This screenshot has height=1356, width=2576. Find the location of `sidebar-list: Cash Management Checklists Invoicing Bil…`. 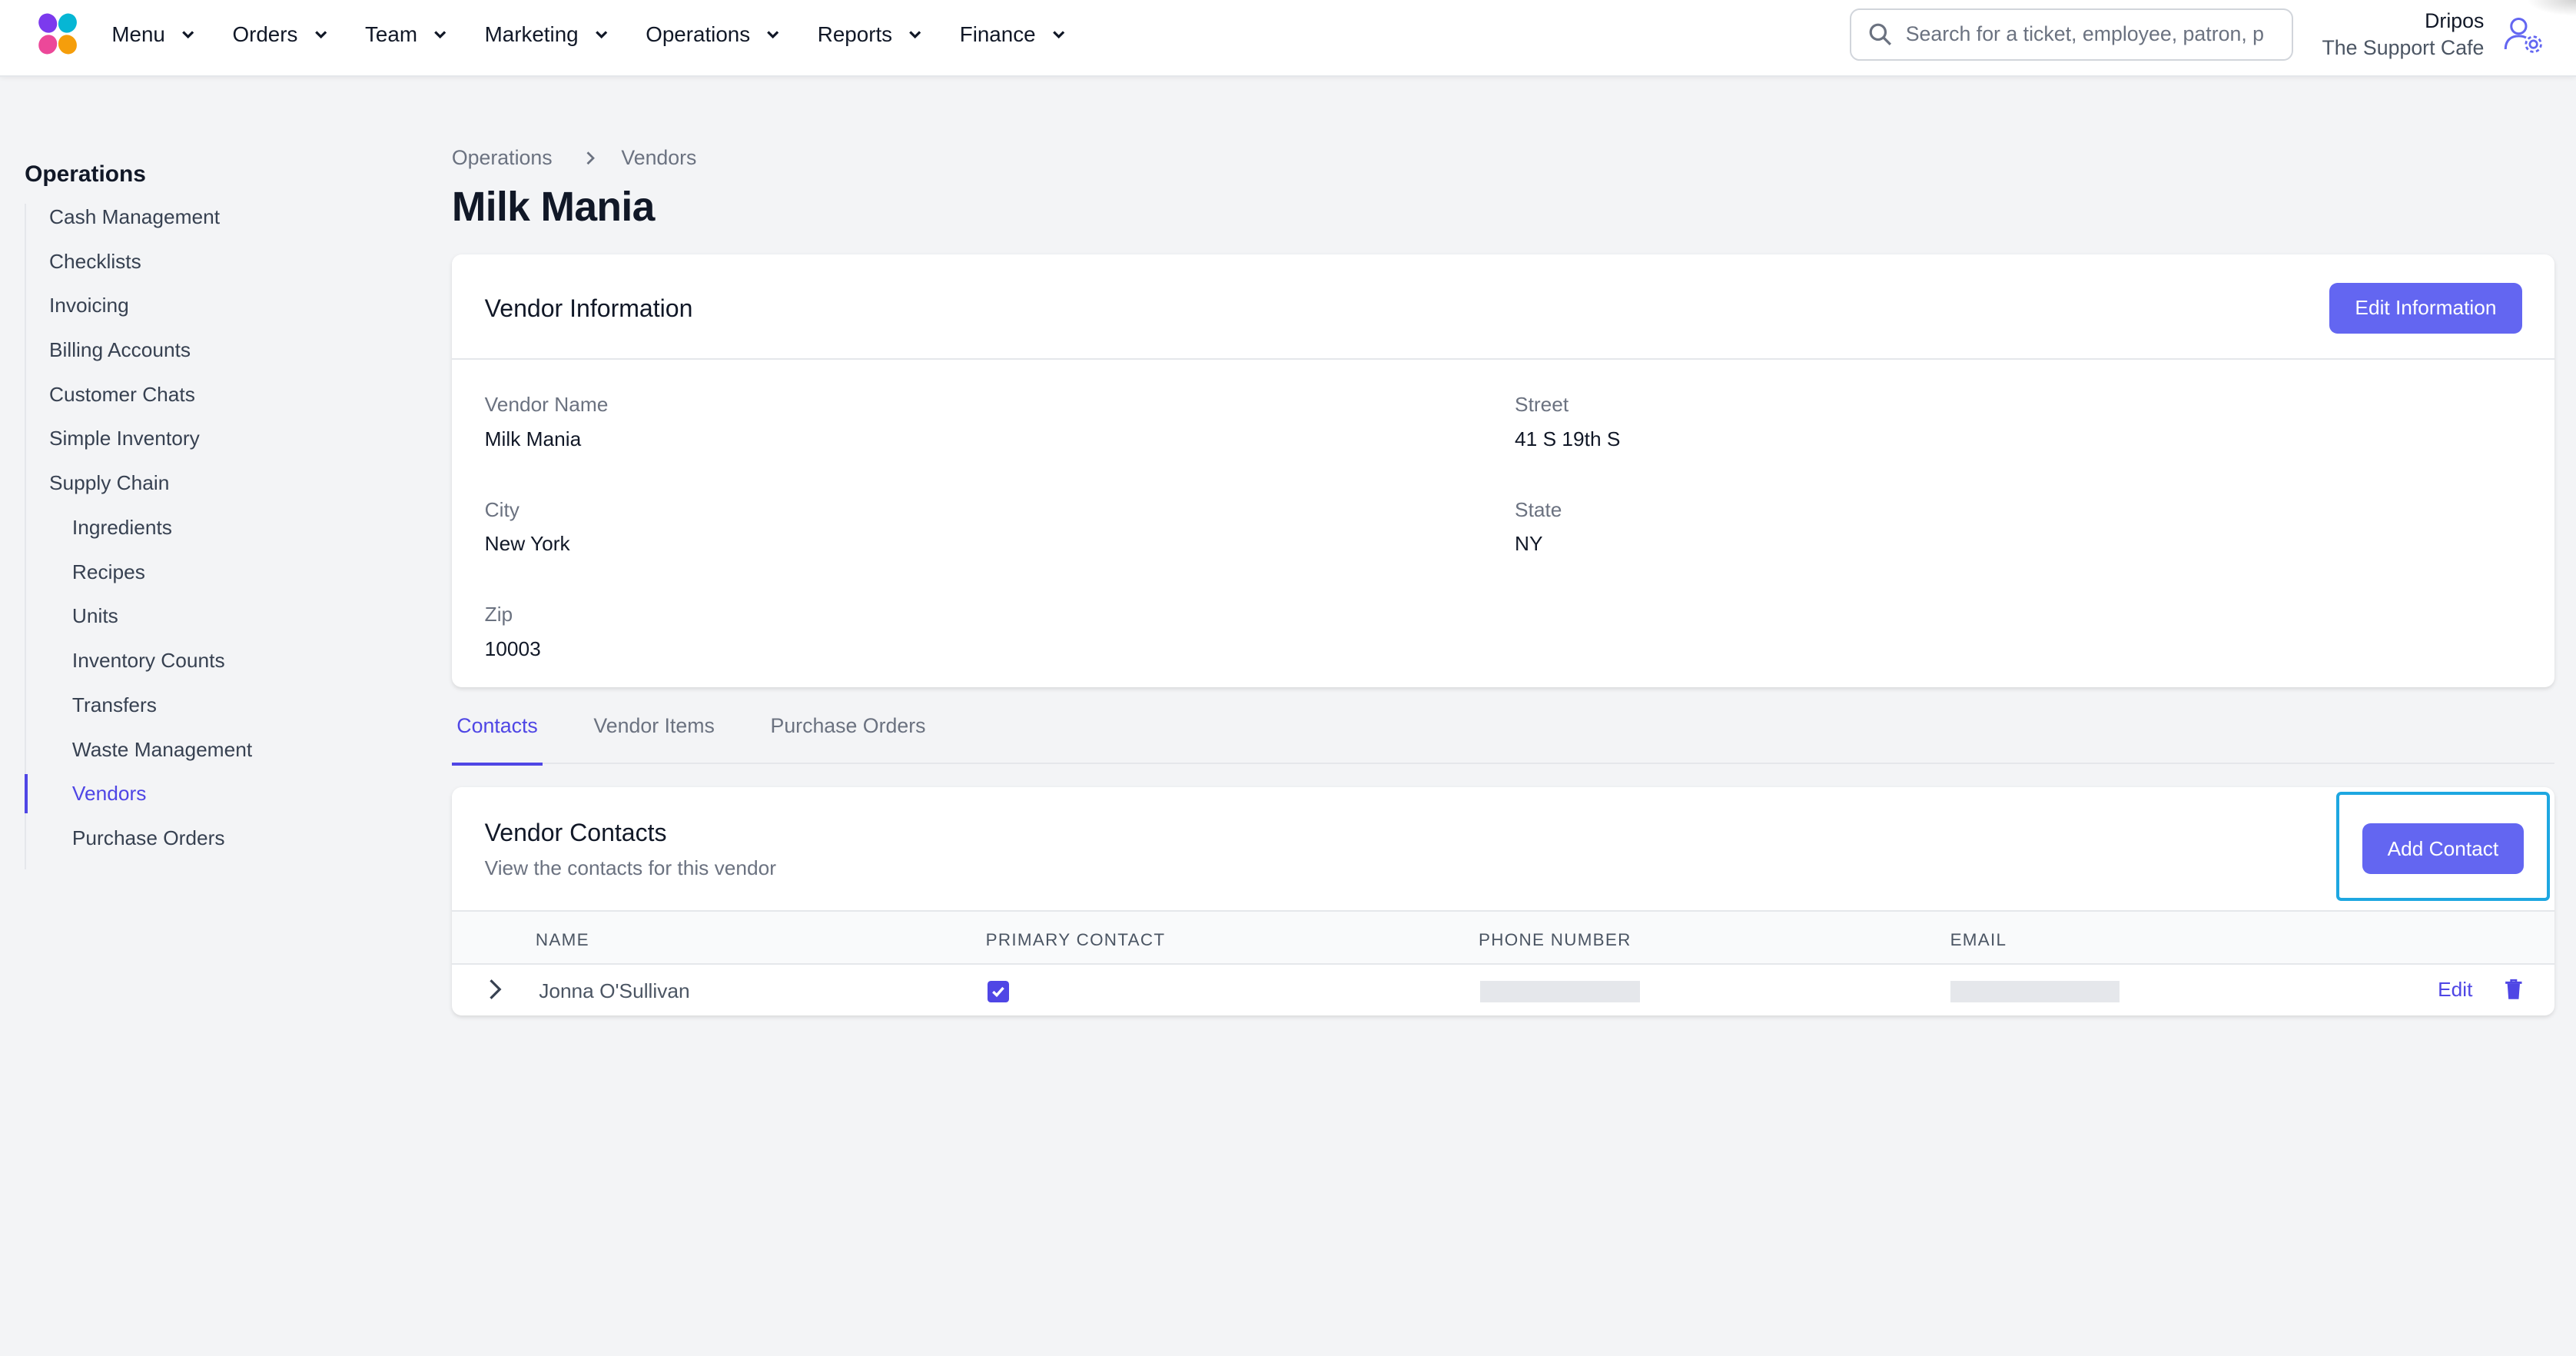

sidebar-list: Cash Management Checklists Invoicing Bil… is located at coordinates (205, 536).